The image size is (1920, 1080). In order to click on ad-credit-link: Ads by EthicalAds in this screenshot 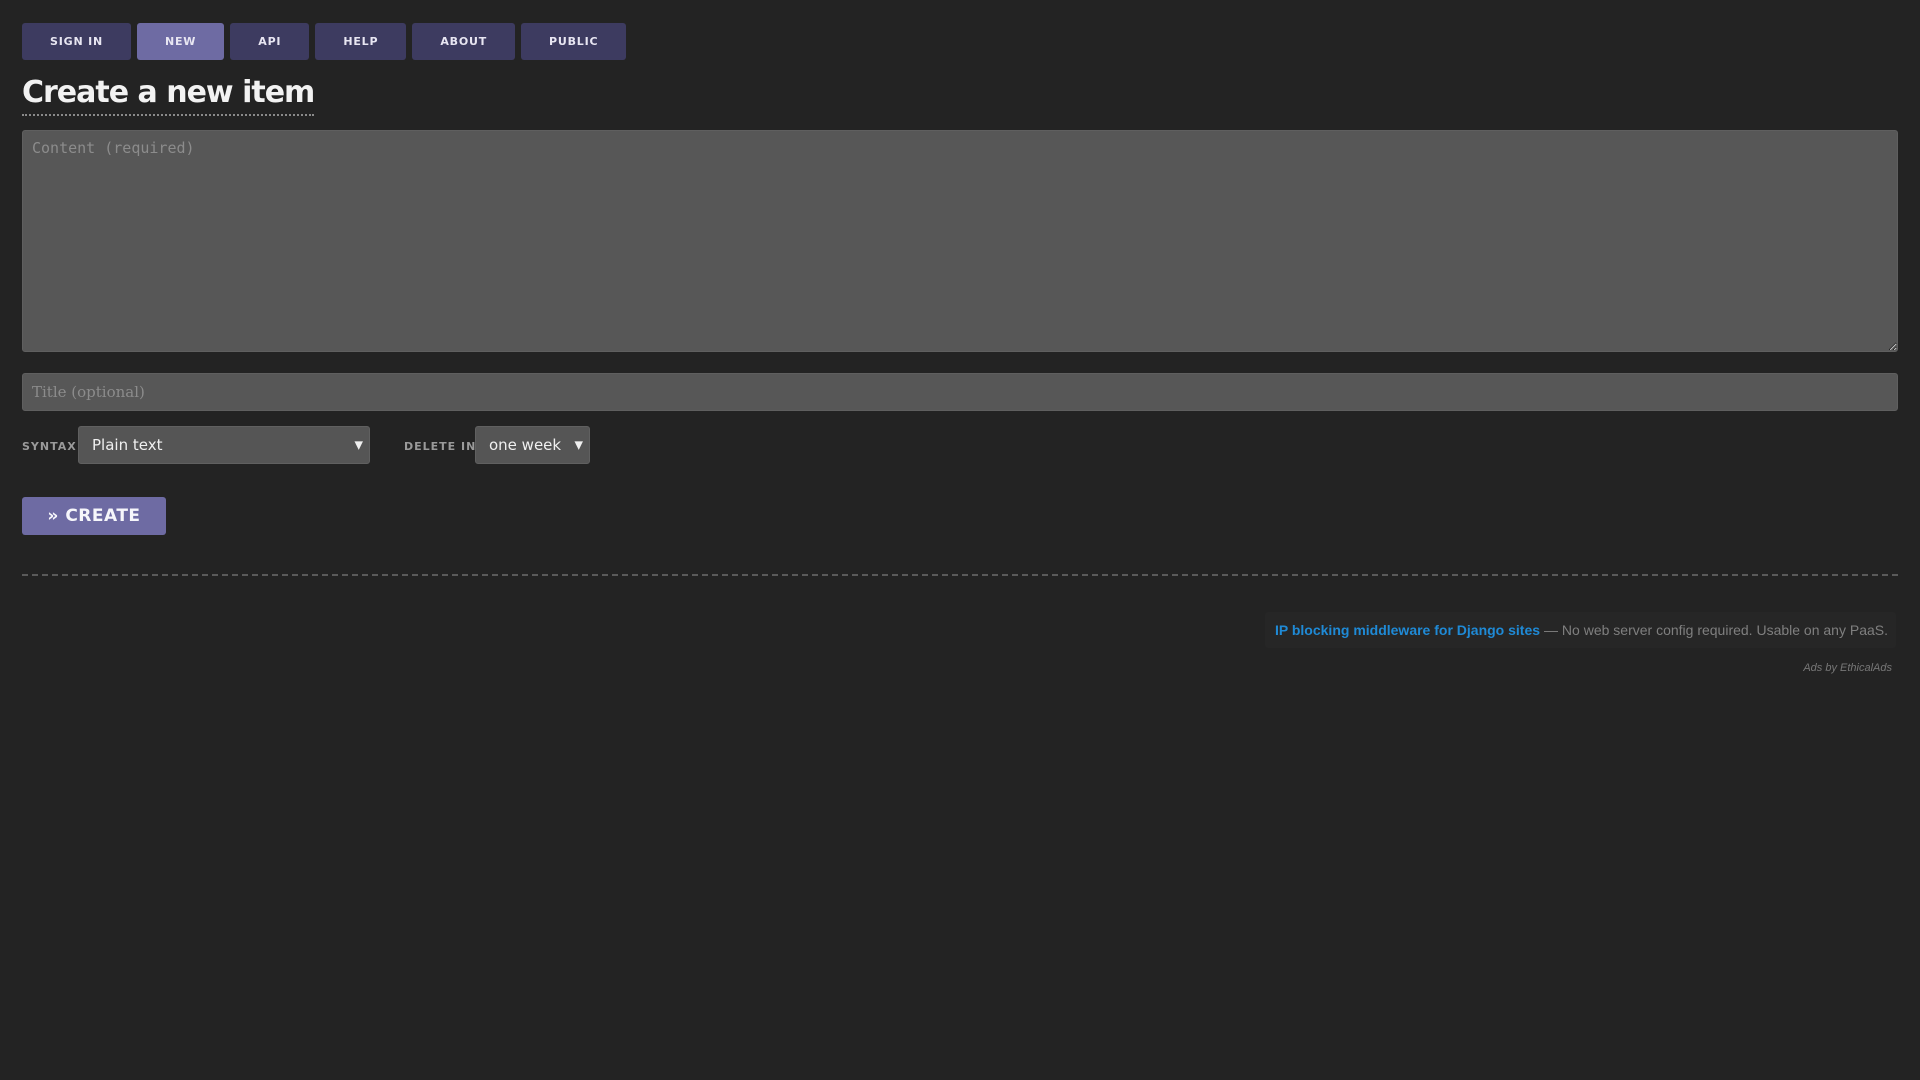, I will do `click(1847, 668)`.